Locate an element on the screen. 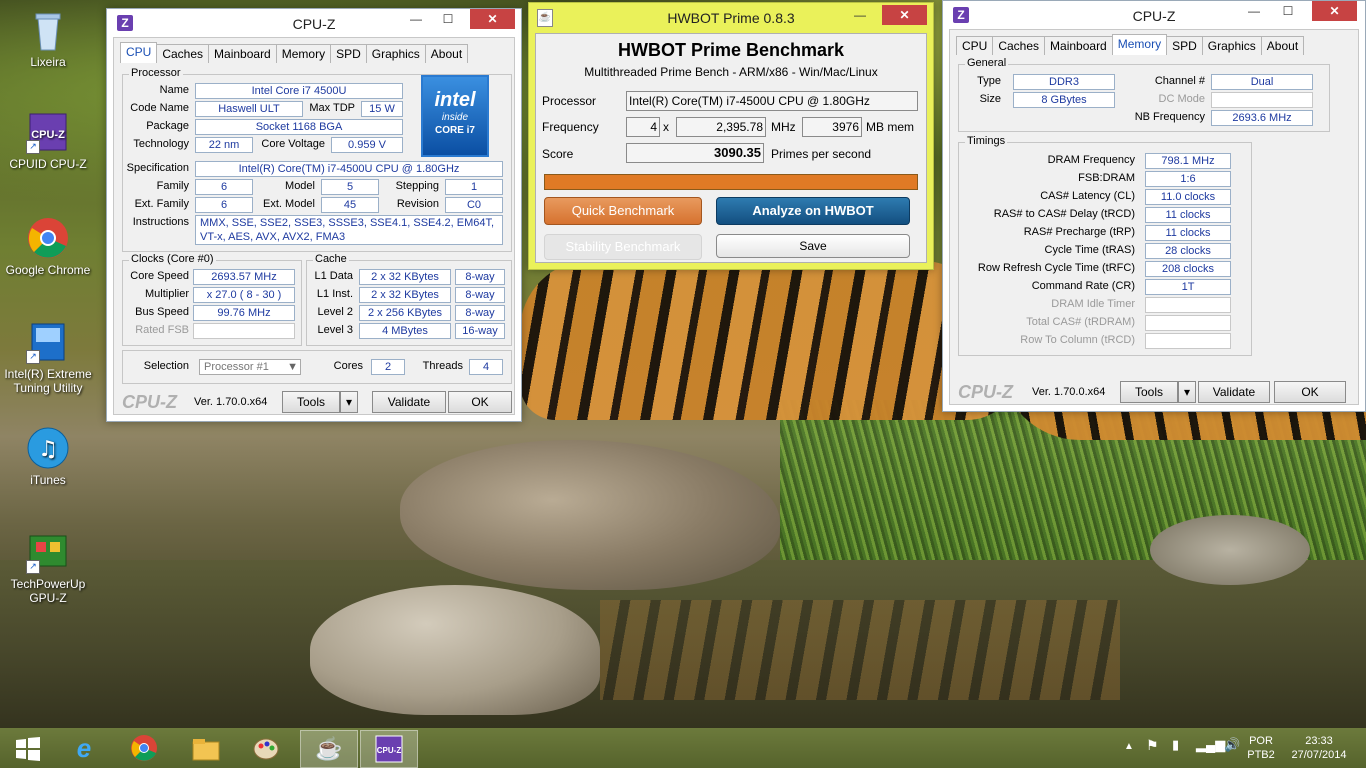 The image size is (1366, 776). cache-l1d-way: 8-way is located at coordinates (480, 277).